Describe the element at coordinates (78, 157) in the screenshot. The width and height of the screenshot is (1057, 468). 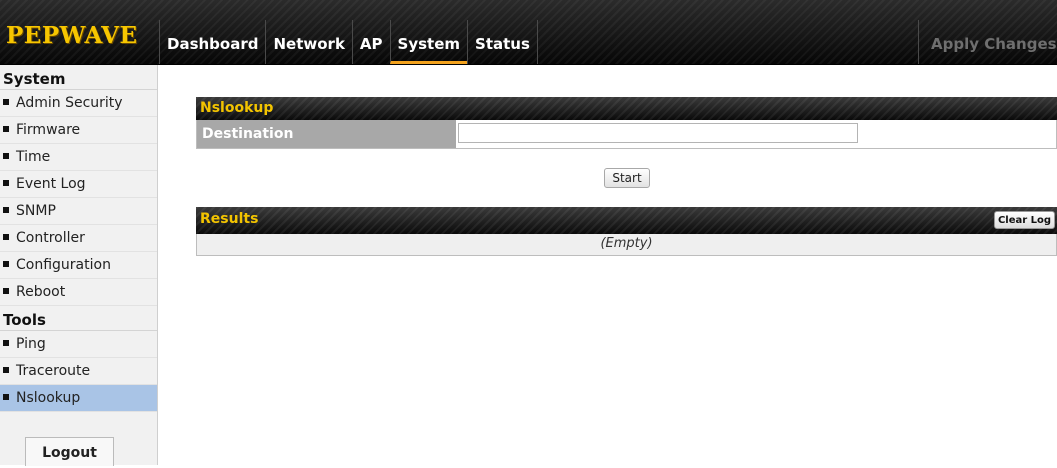
I see `sidebar-item-time: Time` at that location.